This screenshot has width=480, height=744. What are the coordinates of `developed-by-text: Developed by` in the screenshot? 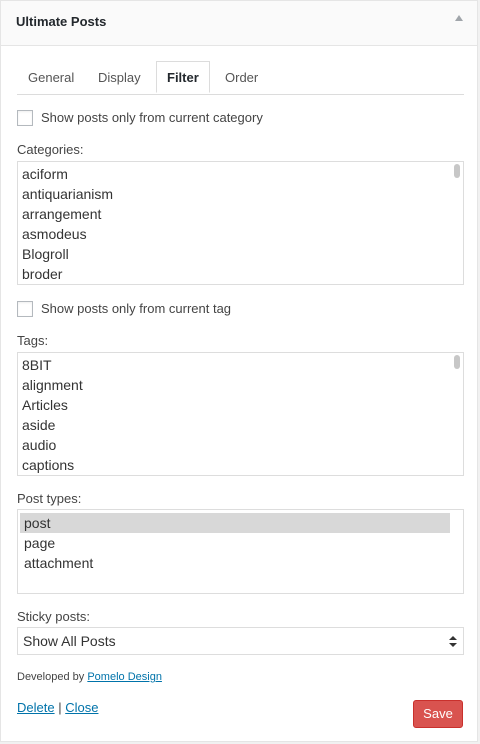 It's located at (51, 677).